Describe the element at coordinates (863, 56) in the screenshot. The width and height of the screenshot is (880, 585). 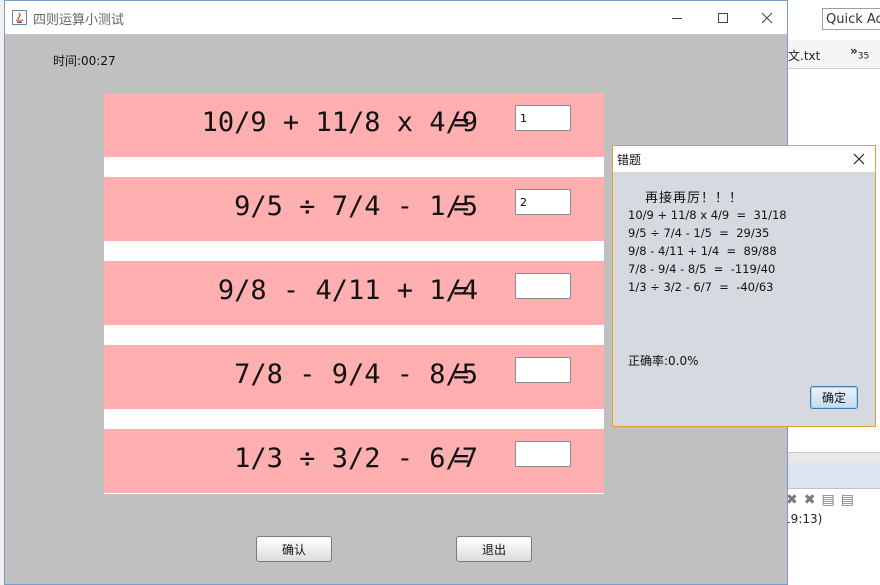
I see `tab-overflow-count: 35` at that location.